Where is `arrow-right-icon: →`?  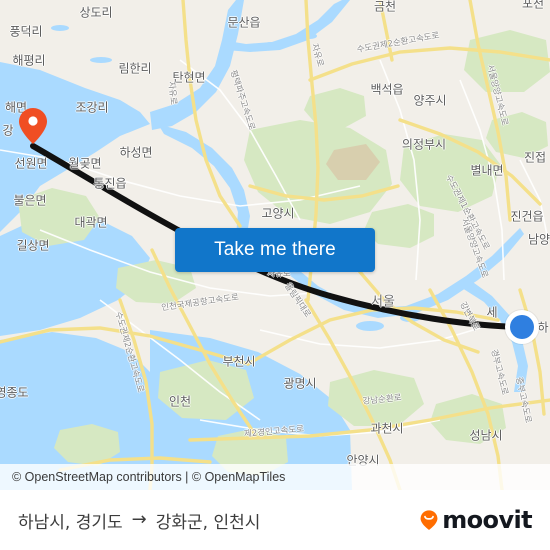
arrow-right-icon: → is located at coordinates (139, 519).